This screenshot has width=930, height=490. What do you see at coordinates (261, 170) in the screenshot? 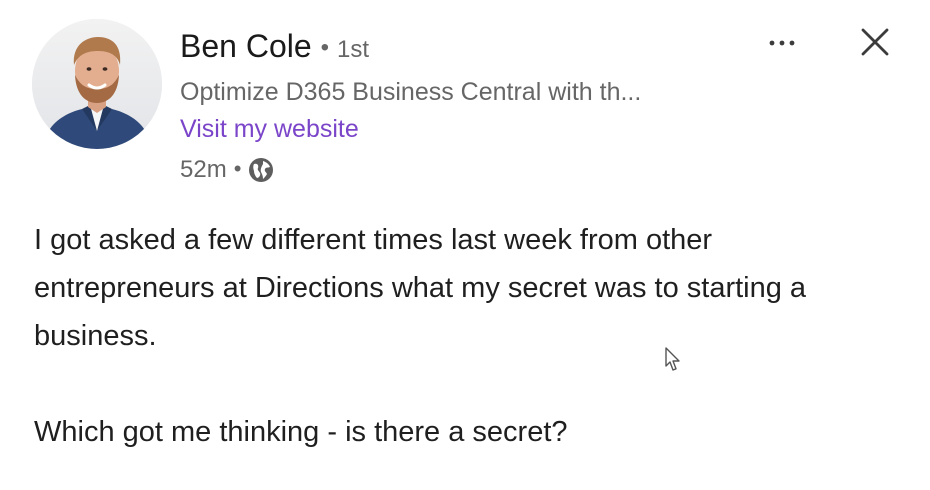
I see `globe-icon` at bounding box center [261, 170].